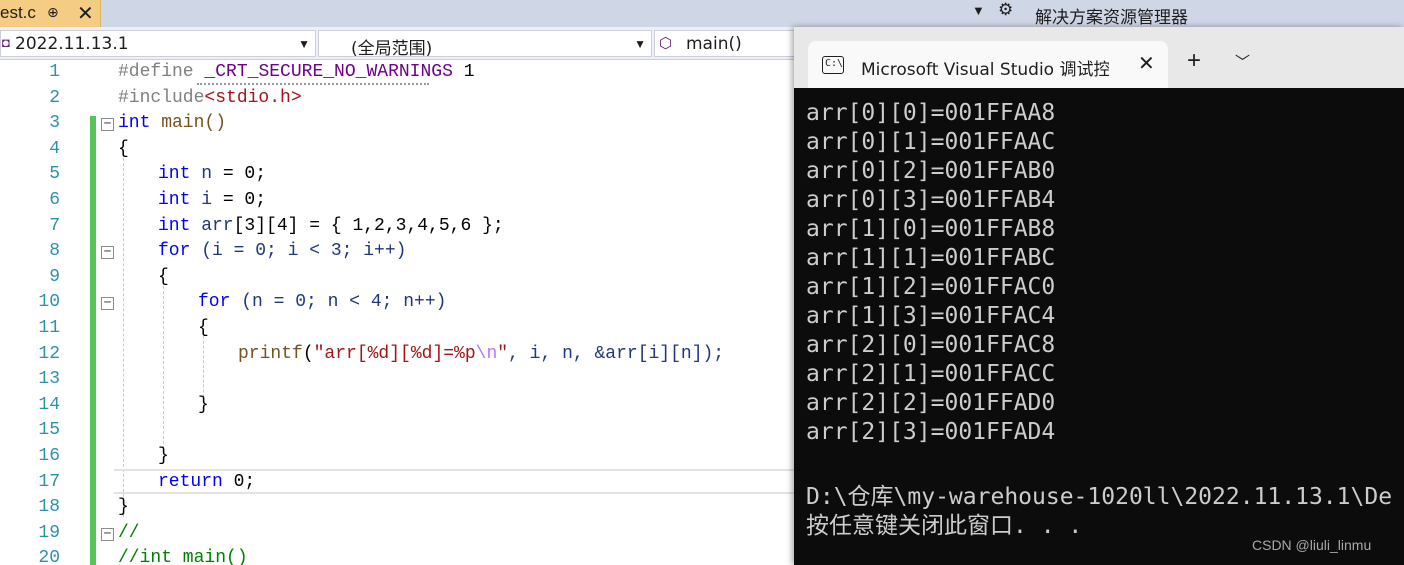 Image resolution: width=1404 pixels, height=565 pixels. I want to click on macro-underline, so click(313, 84).